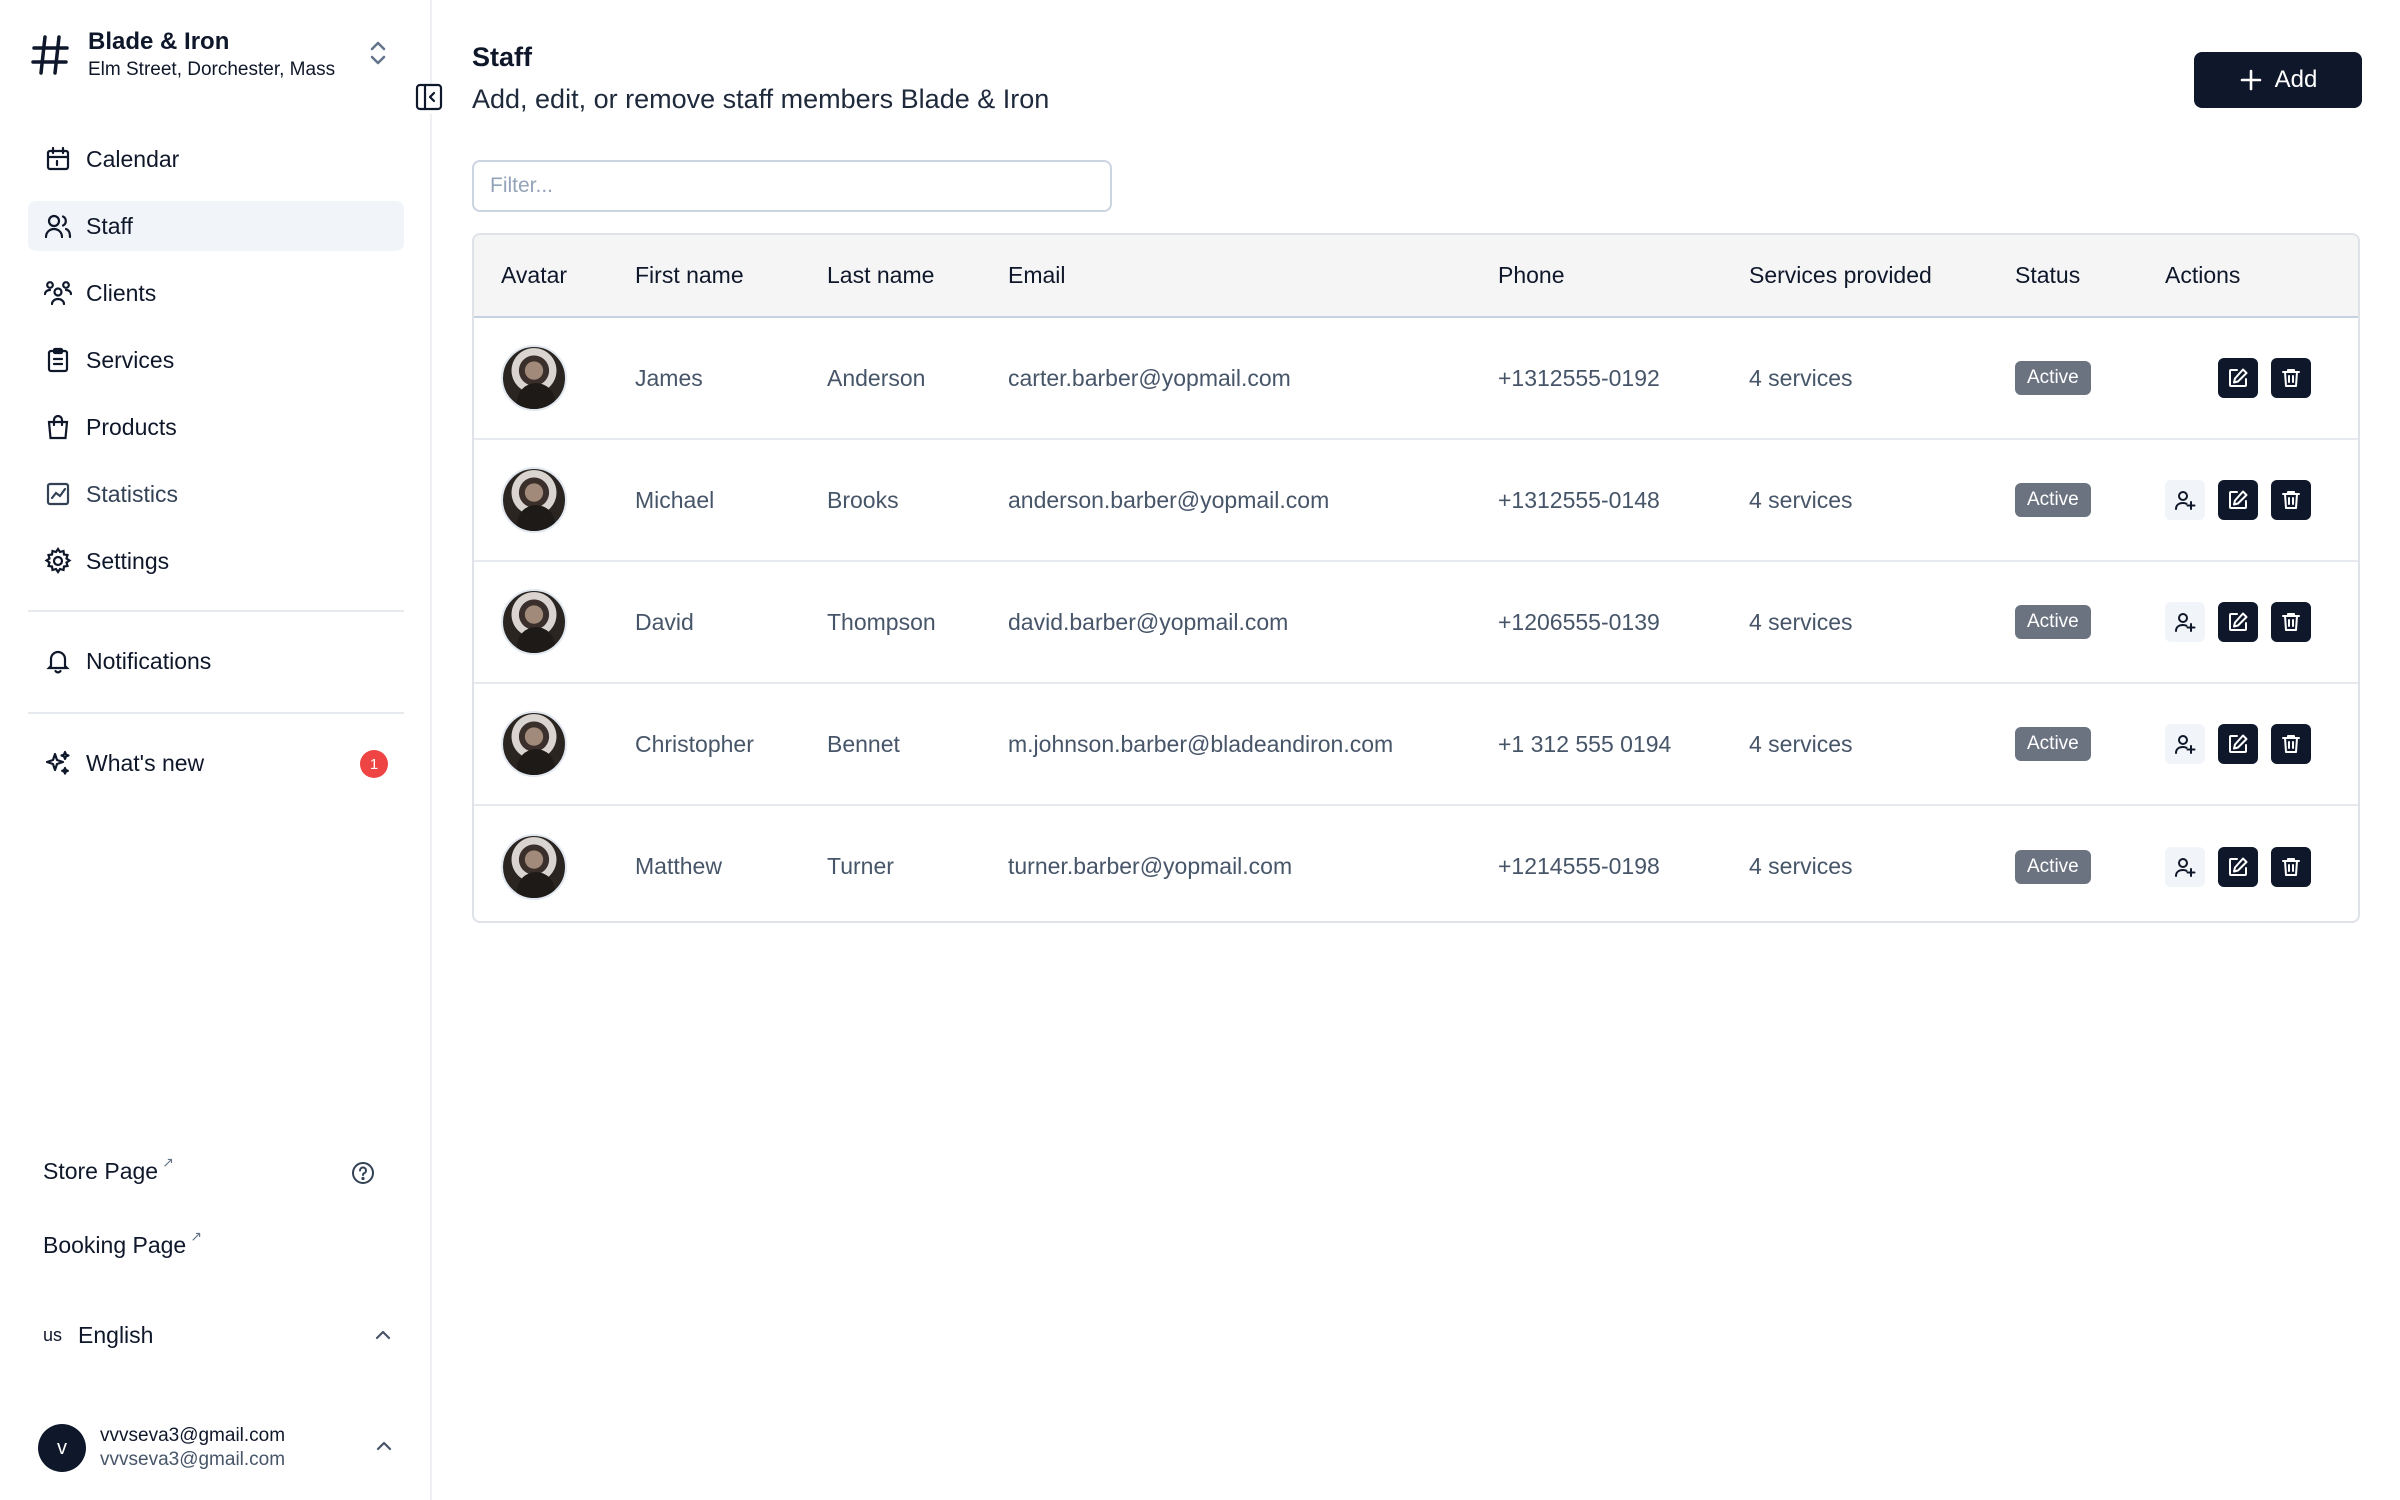 The height and width of the screenshot is (1500, 2400). Describe the element at coordinates (115, 1245) in the screenshot. I see `booking-page-label: Booking Page` at that location.